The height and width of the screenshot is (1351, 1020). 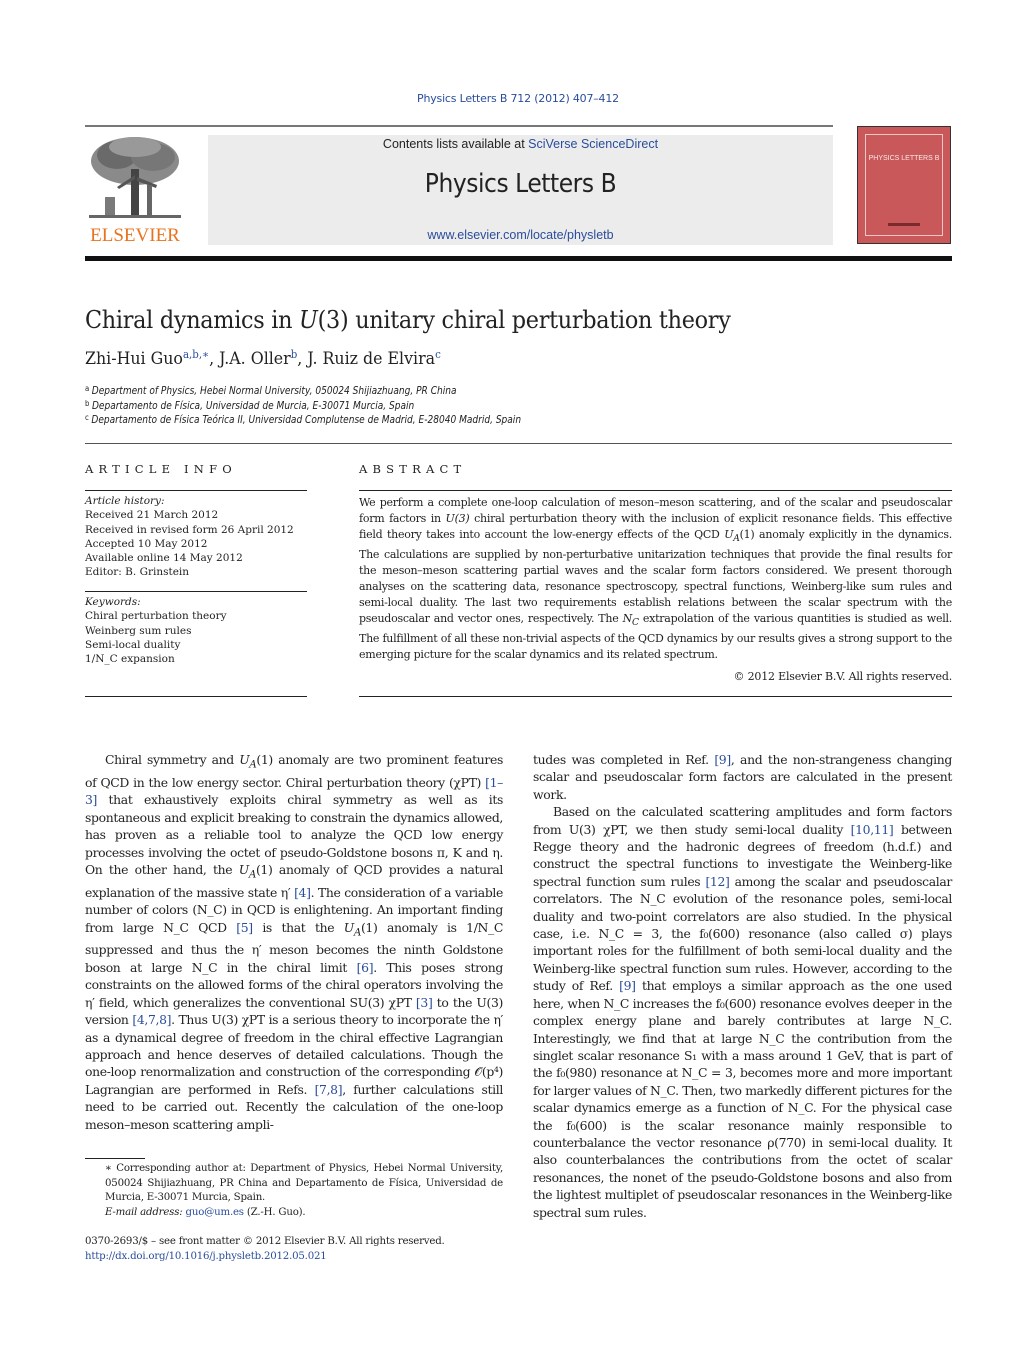 What do you see at coordinates (593, 144) in the screenshot?
I see `sciencedirect-link: SciVerse ScienceDirect` at bounding box center [593, 144].